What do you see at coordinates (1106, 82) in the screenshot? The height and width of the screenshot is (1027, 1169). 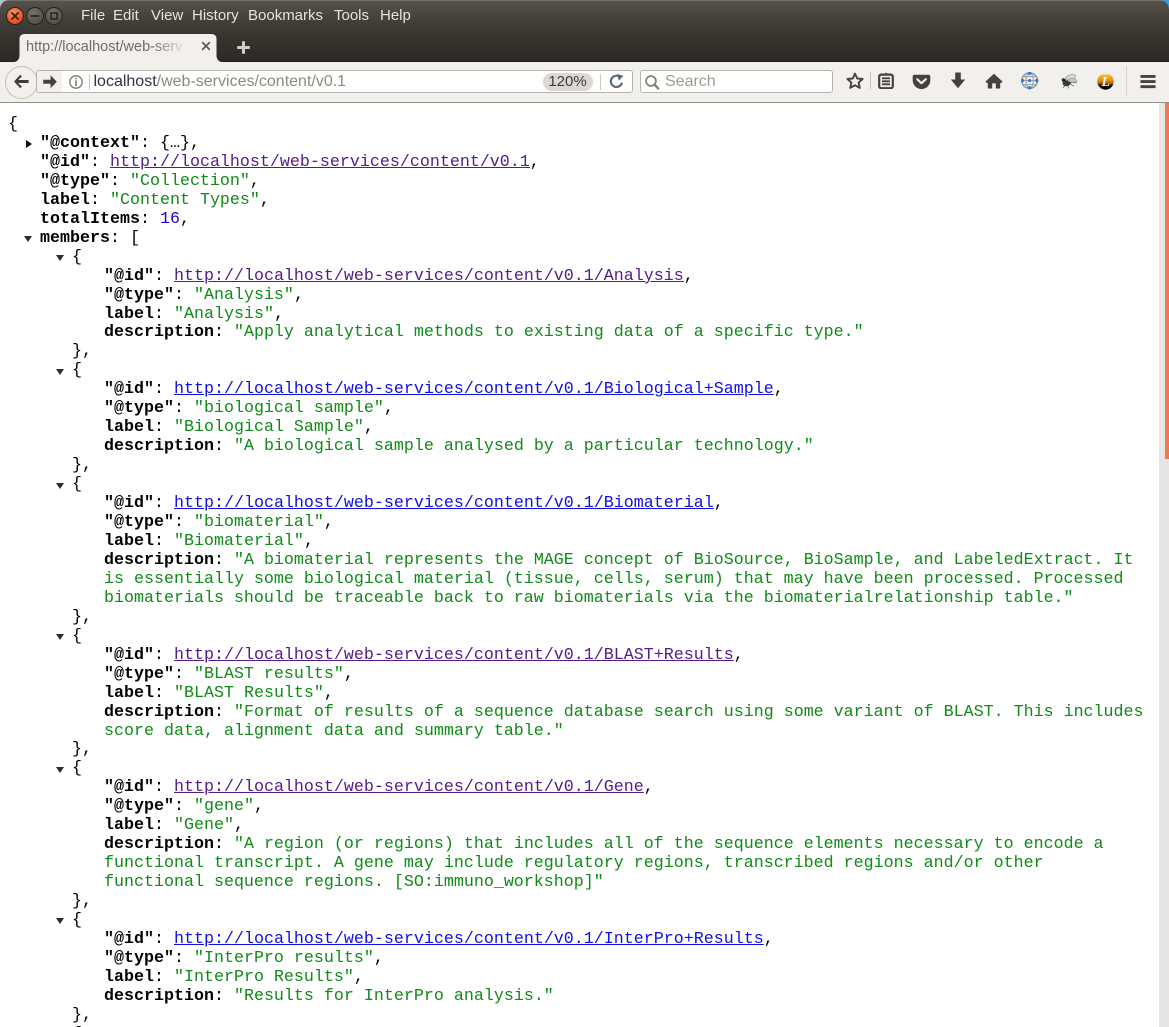 I see `svg-text: L` at bounding box center [1106, 82].